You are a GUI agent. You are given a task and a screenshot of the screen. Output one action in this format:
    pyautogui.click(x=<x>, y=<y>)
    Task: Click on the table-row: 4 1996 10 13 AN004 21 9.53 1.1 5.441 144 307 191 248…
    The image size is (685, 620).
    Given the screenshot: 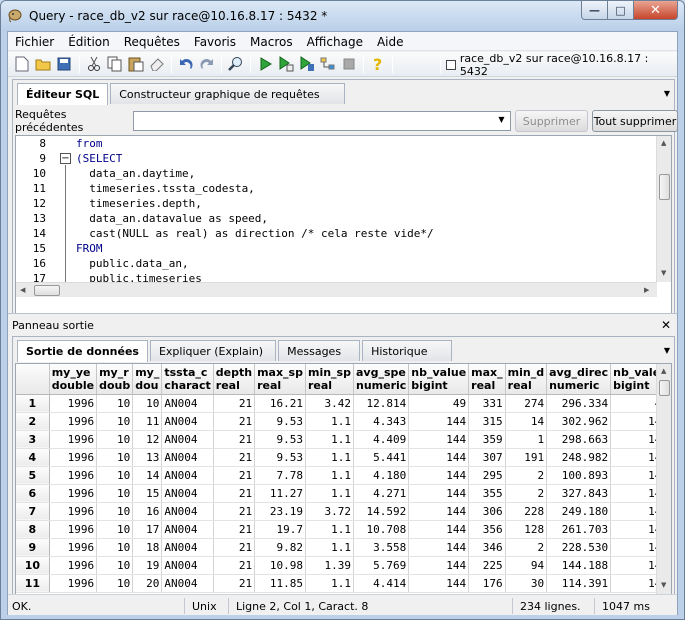 What is the action you would take?
    pyautogui.click(x=343, y=457)
    